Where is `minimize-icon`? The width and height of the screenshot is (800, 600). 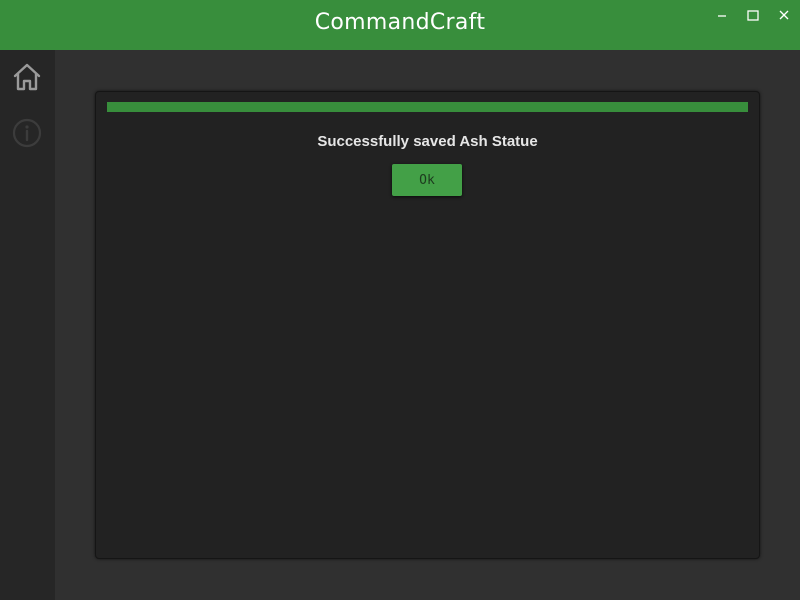
minimize-icon is located at coordinates (722, 16).